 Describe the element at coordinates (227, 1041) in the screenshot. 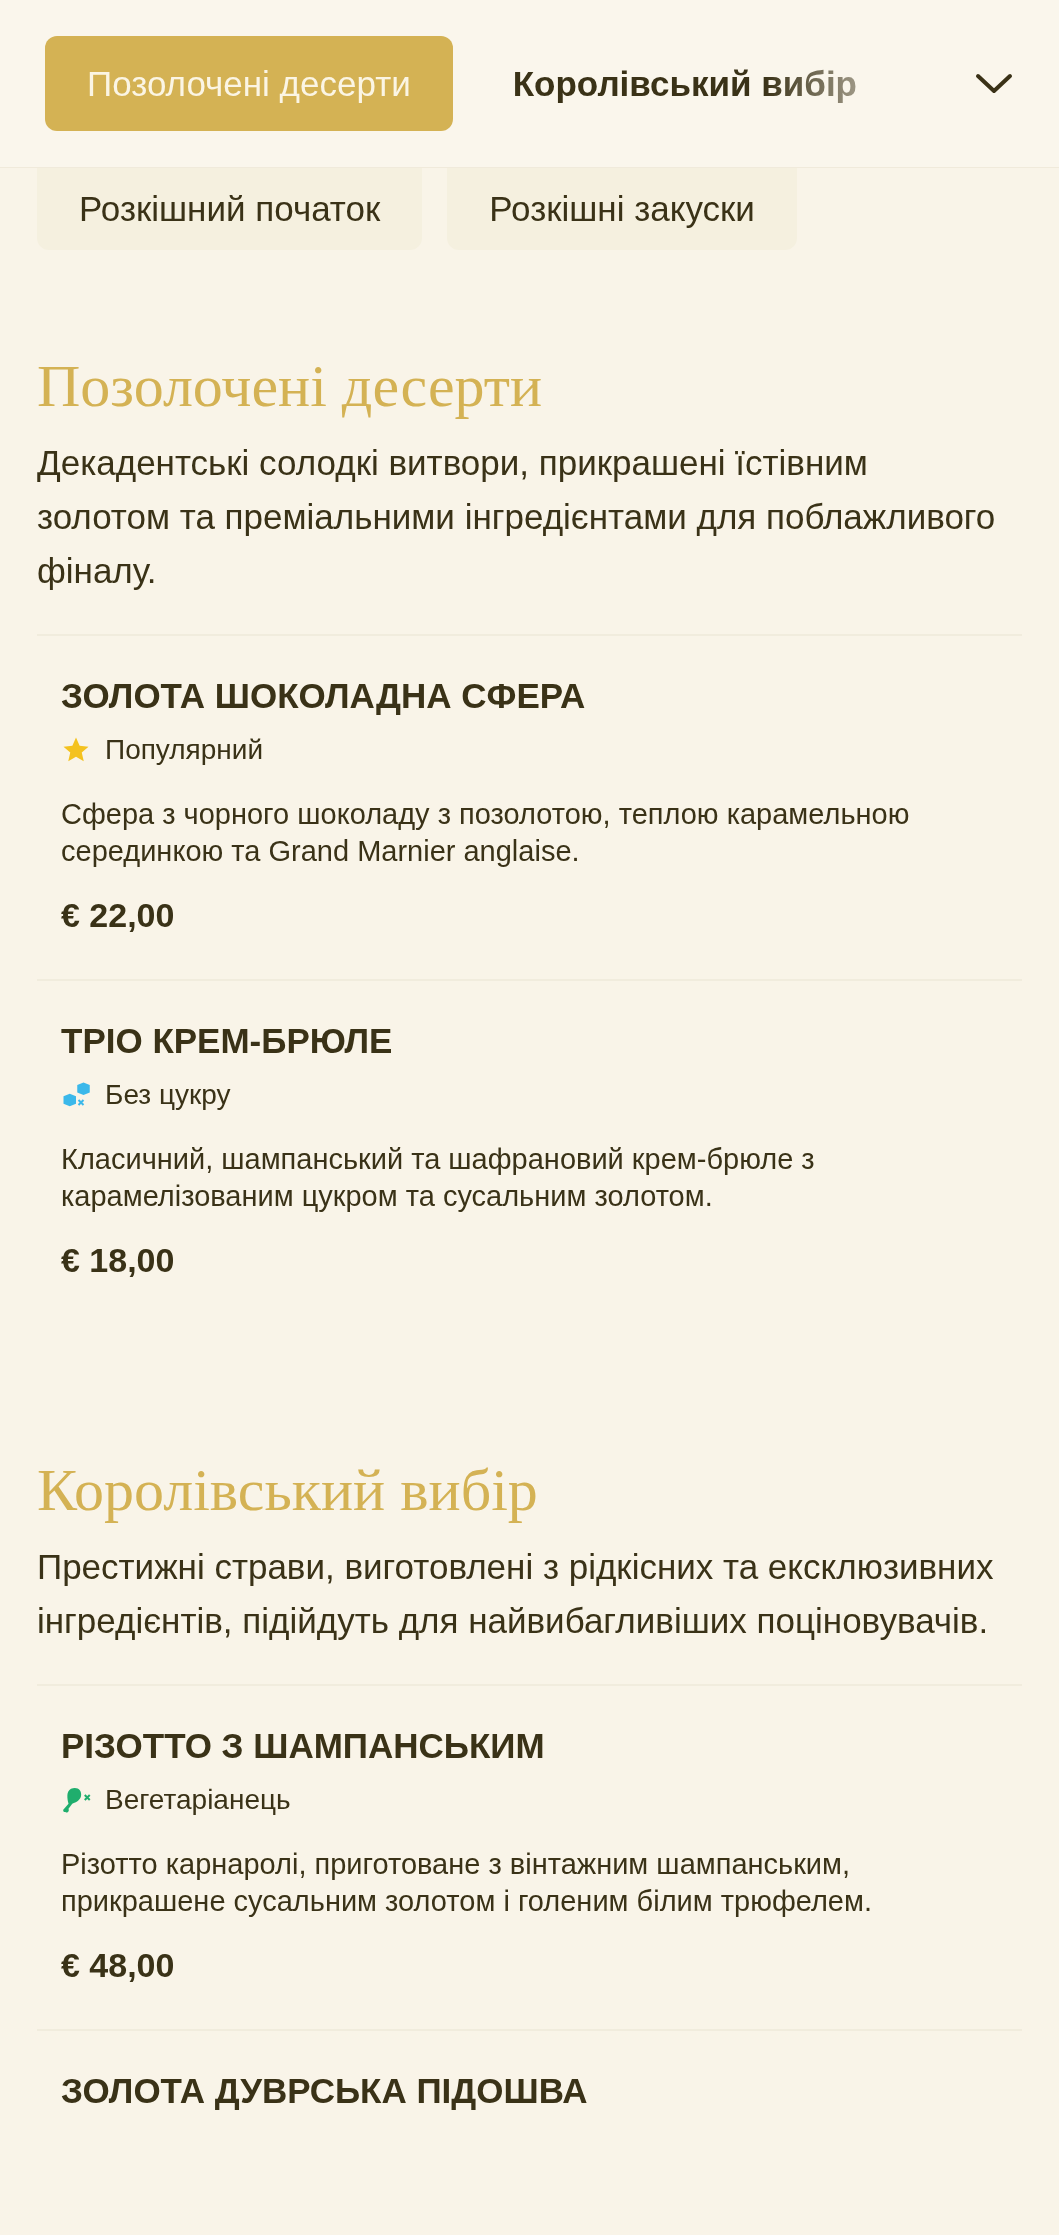

I see `dish-name: ТРІО КРЕМ-БРЮЛЕ` at that location.